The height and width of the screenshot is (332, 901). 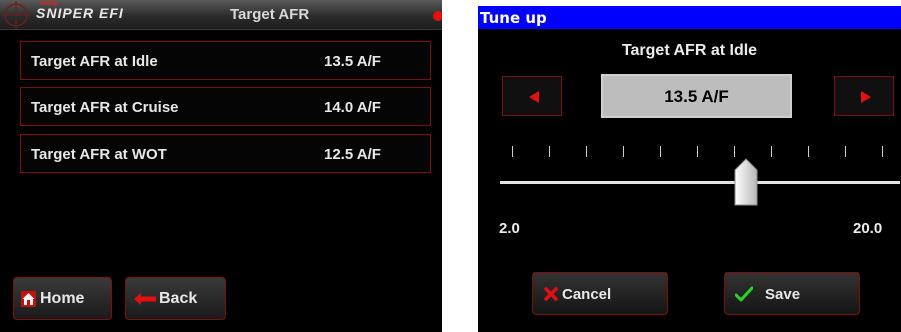 I want to click on back-button: Back, so click(x=175, y=298).